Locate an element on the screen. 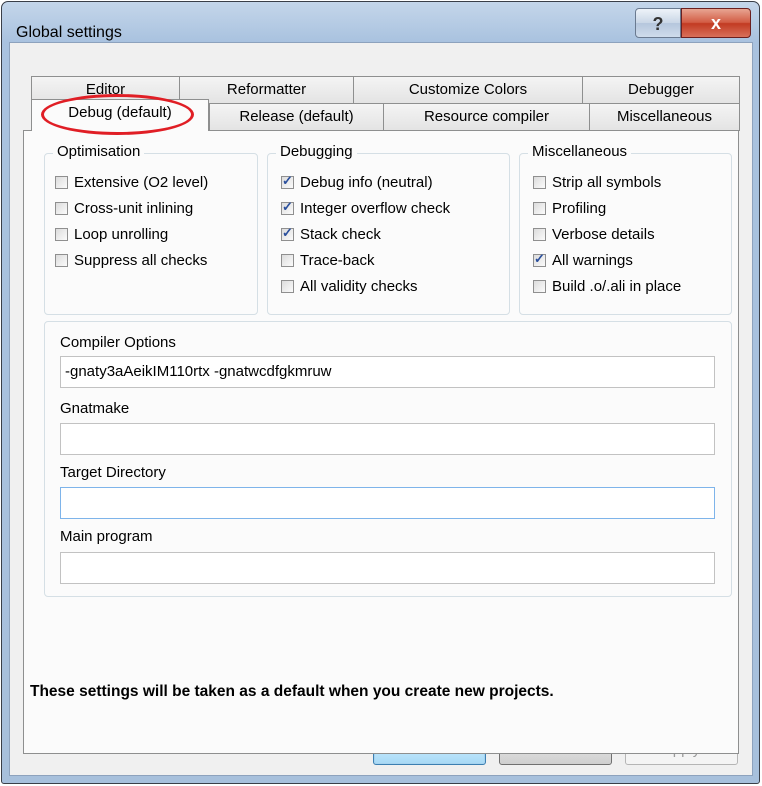 Image resolution: width=762 pixels, height=786 pixels. checkbox-label: All validity checks is located at coordinates (359, 286).